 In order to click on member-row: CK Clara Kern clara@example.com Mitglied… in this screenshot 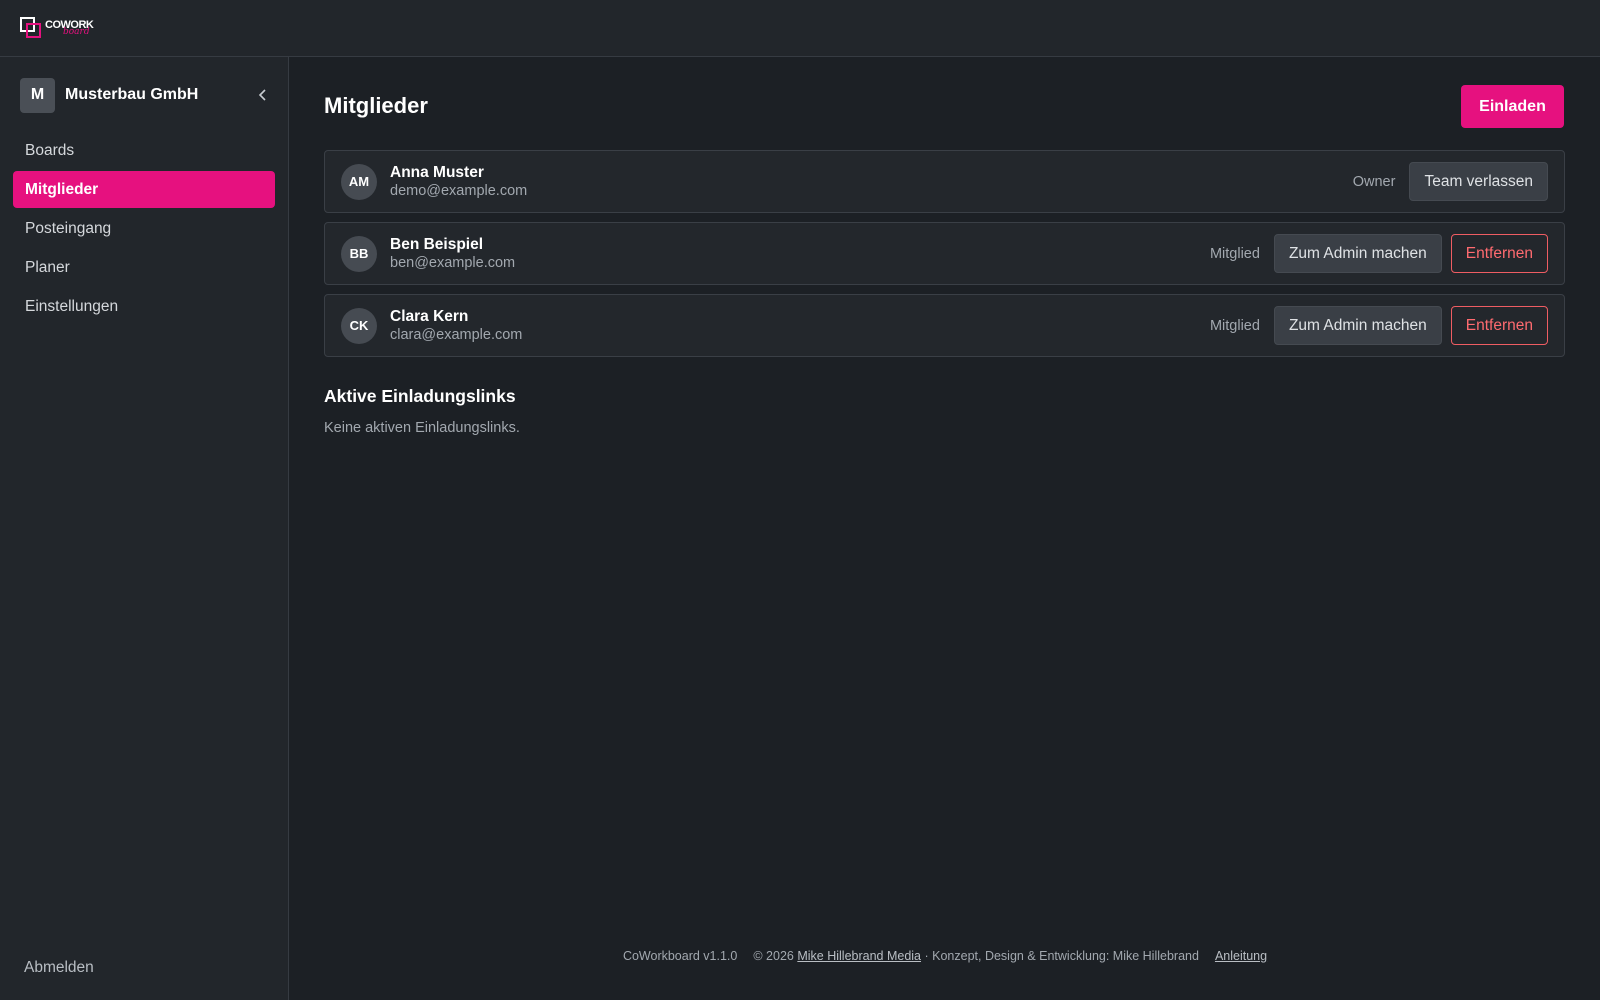, I will do `click(944, 325)`.